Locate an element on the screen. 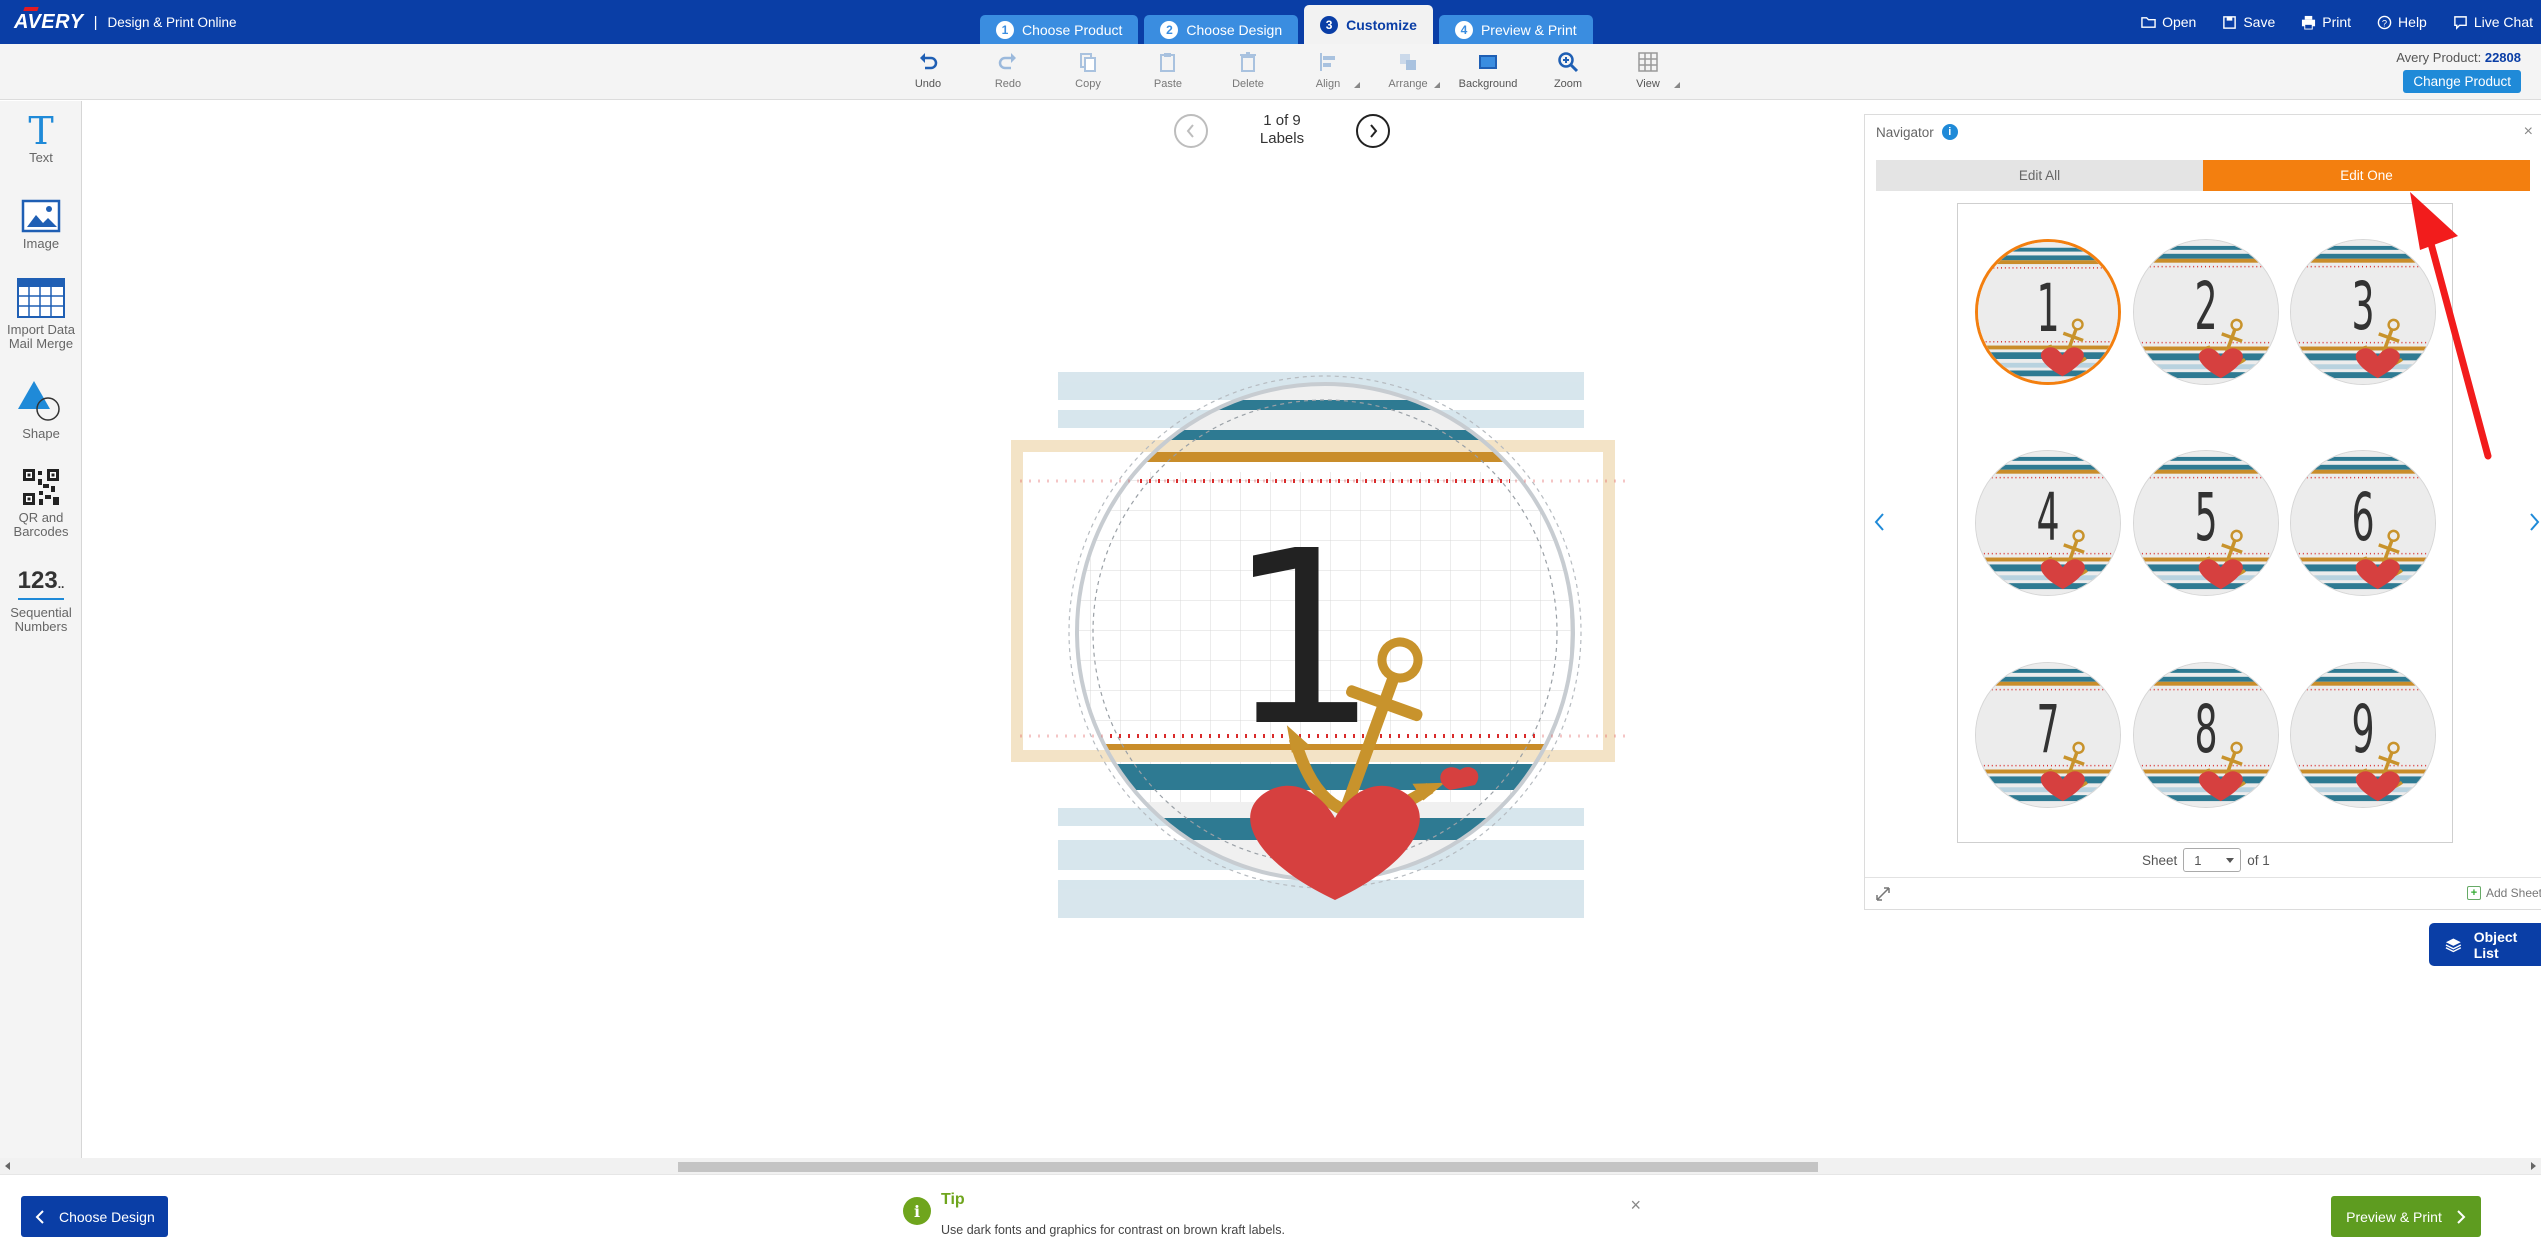  label-thumbnail: 4 is located at coordinates (2048, 523).